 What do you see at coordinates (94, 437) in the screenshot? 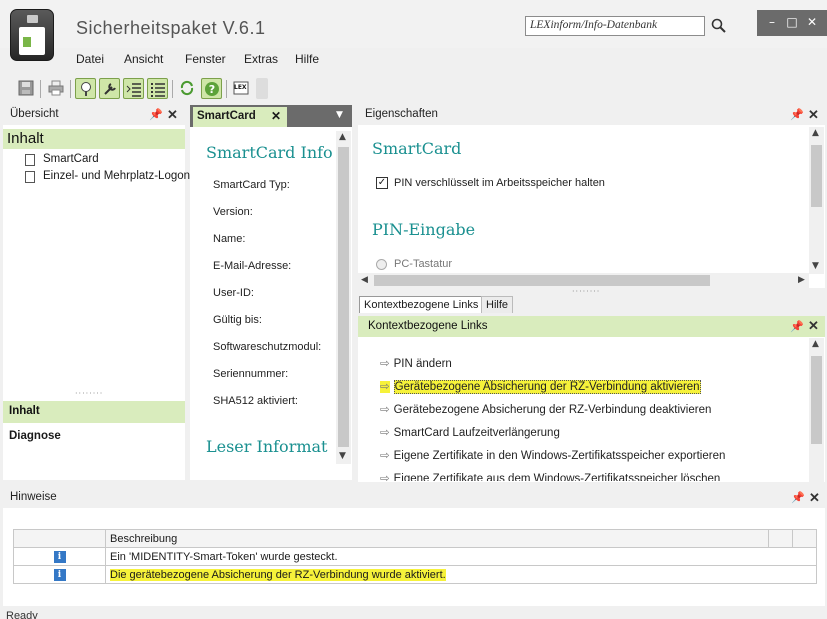
I see `nav-diagnose: Diagnose` at bounding box center [94, 437].